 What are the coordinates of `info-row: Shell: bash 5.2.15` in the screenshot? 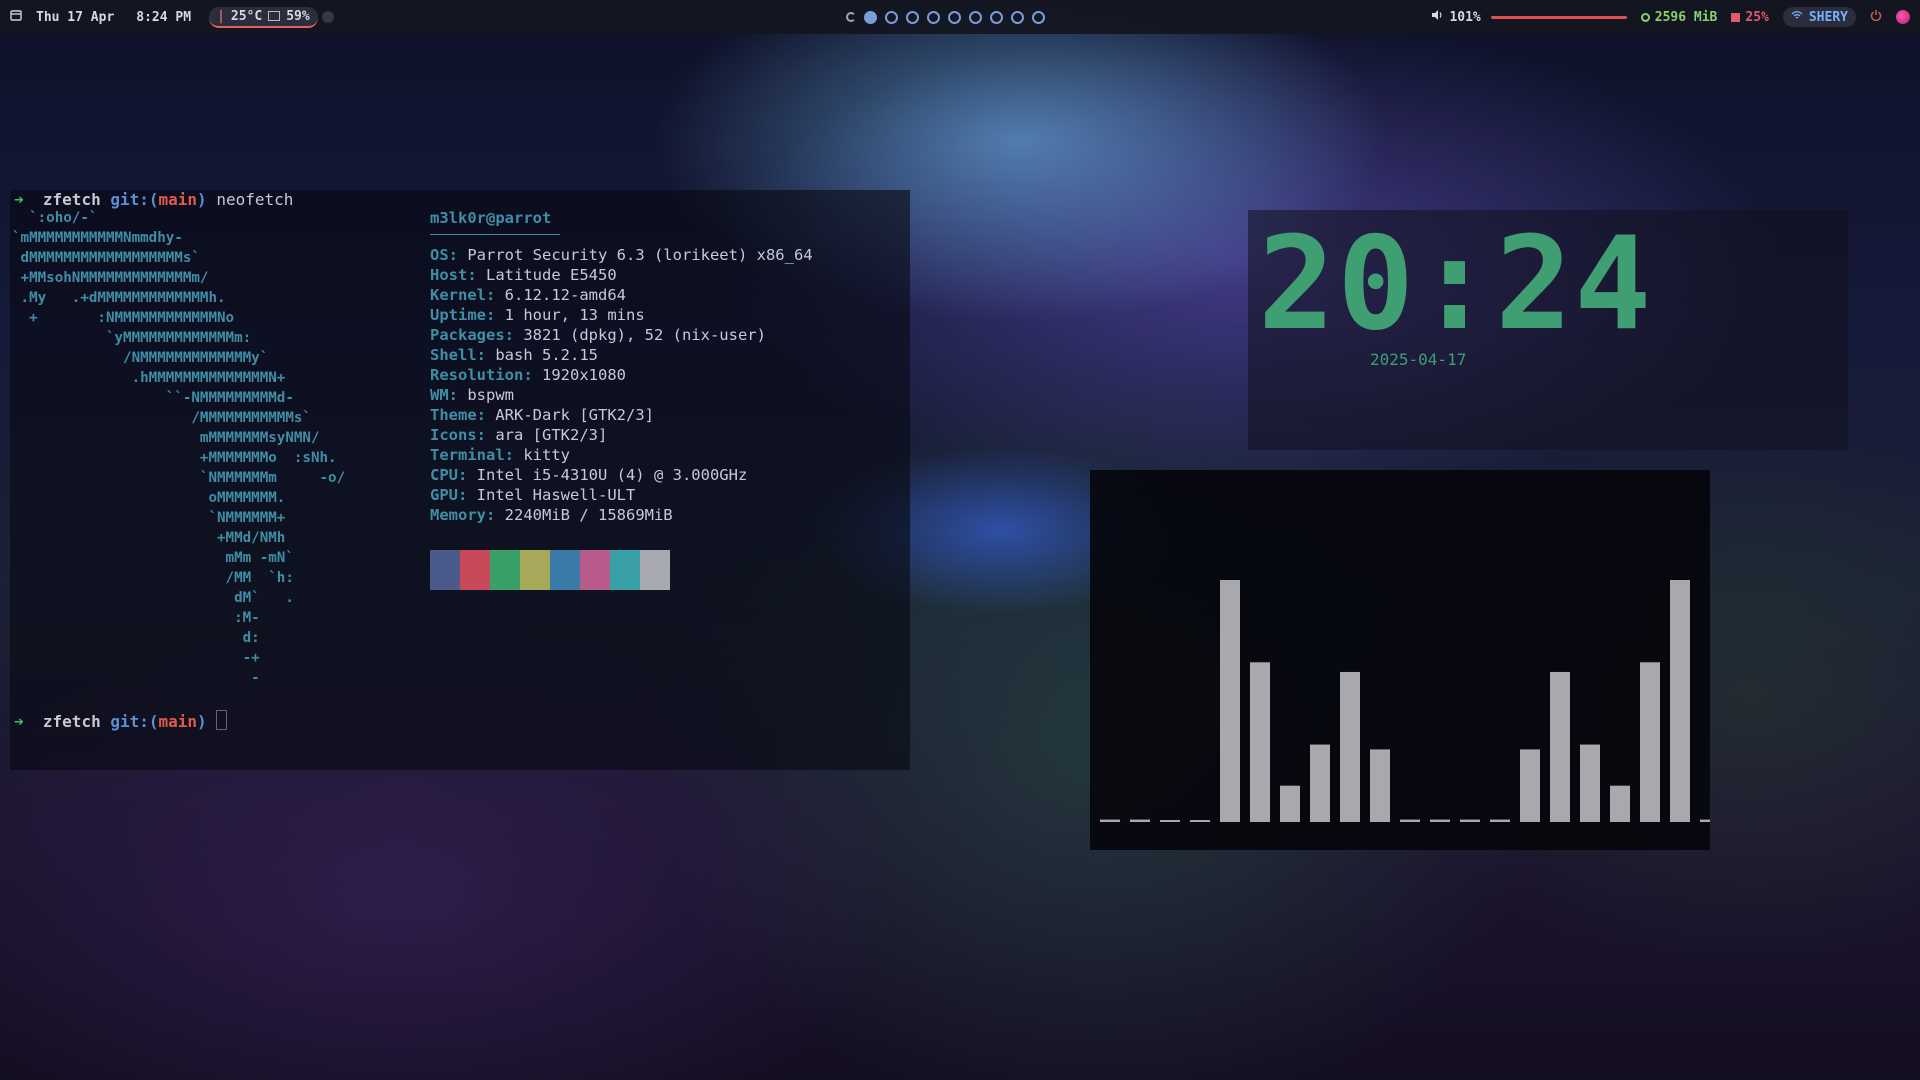 It's located at (514, 355).